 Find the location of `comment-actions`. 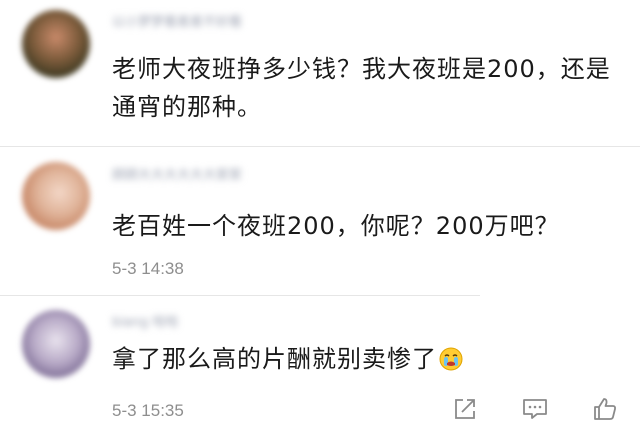

comment-actions is located at coordinates (535, 409).